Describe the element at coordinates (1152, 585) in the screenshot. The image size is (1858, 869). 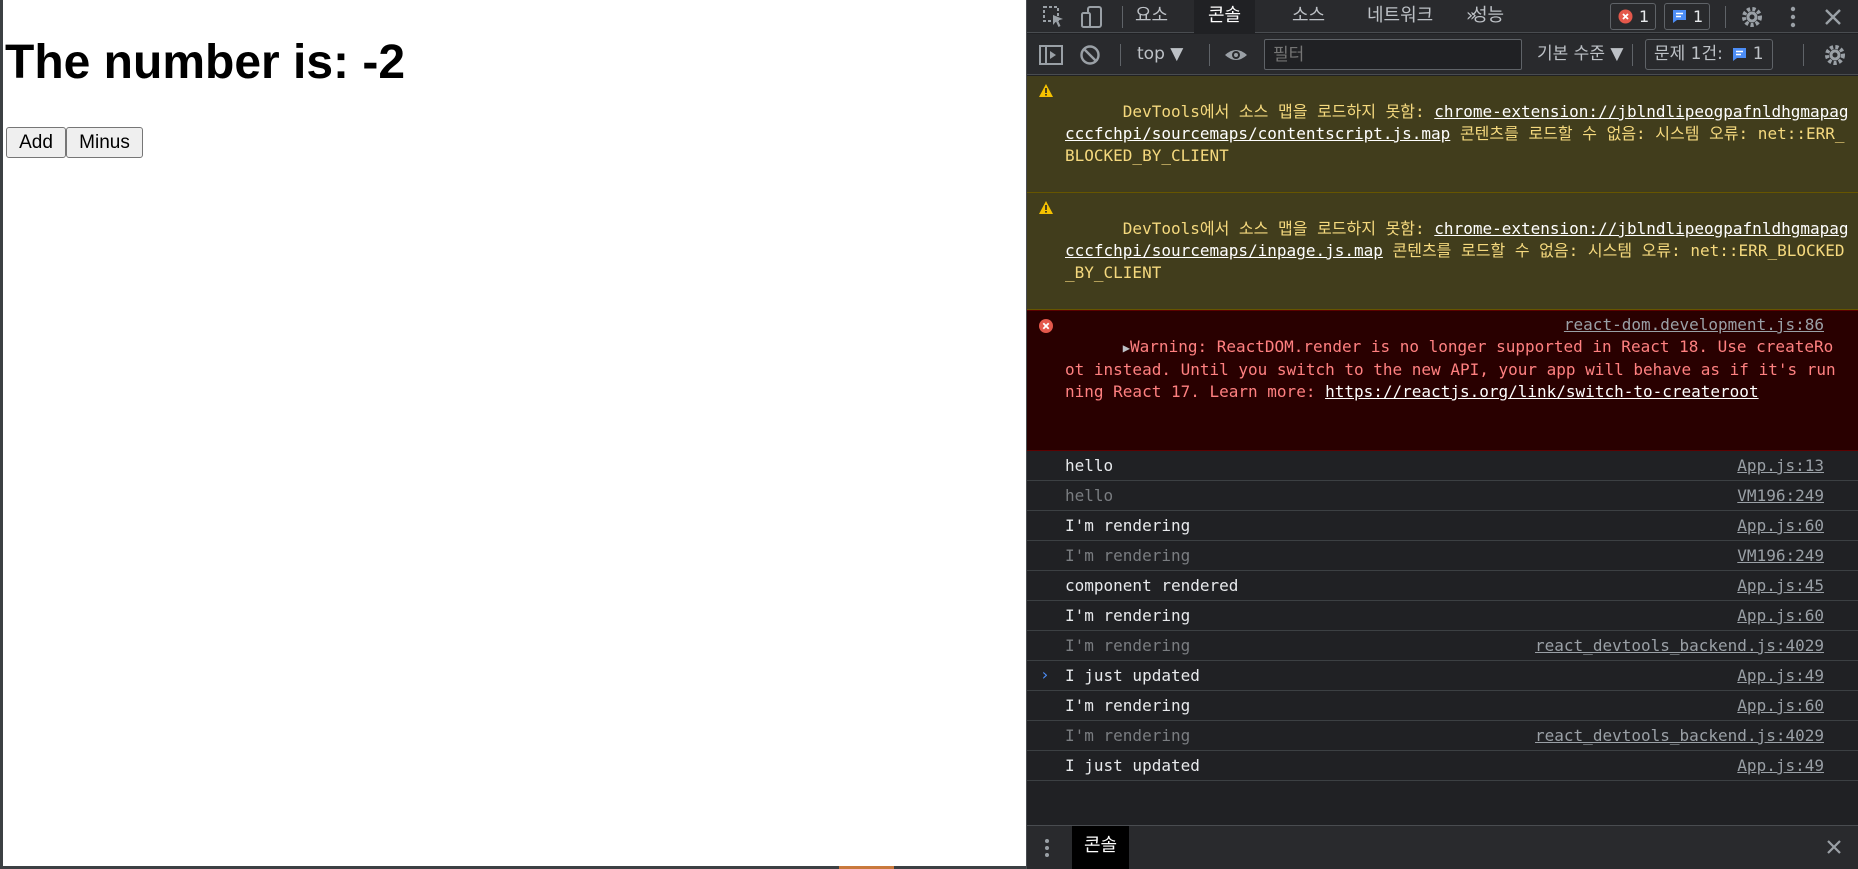
I see `log-text: component rendered` at that location.